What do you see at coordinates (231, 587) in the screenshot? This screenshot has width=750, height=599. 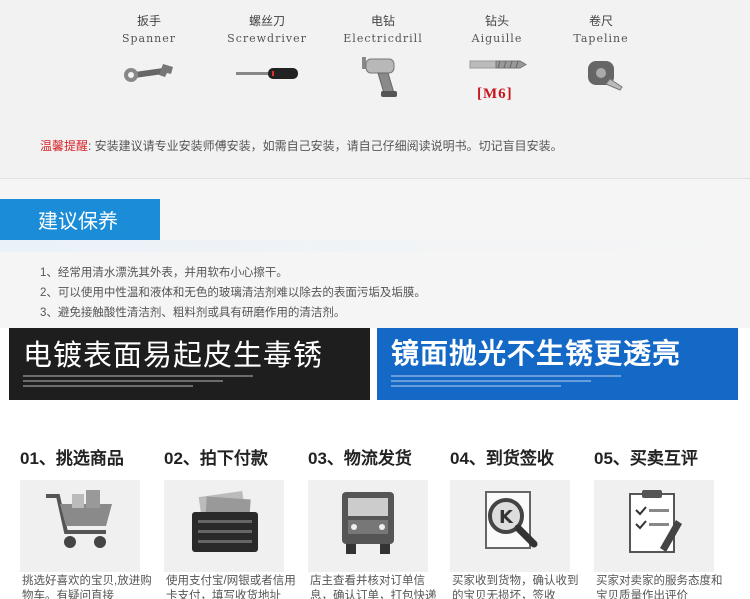 I see `step-description: 使用支付宝/网银或者信用卡支付，填写收货地址` at bounding box center [231, 587].